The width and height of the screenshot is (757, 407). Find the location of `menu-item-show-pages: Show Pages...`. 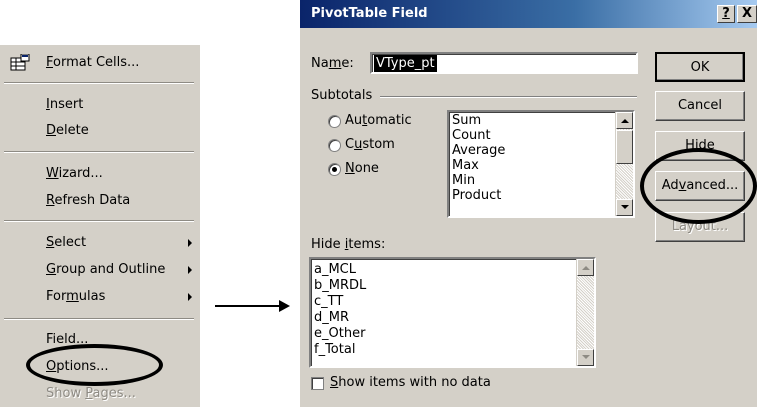

menu-item-show-pages: Show Pages... is located at coordinates (91, 393).